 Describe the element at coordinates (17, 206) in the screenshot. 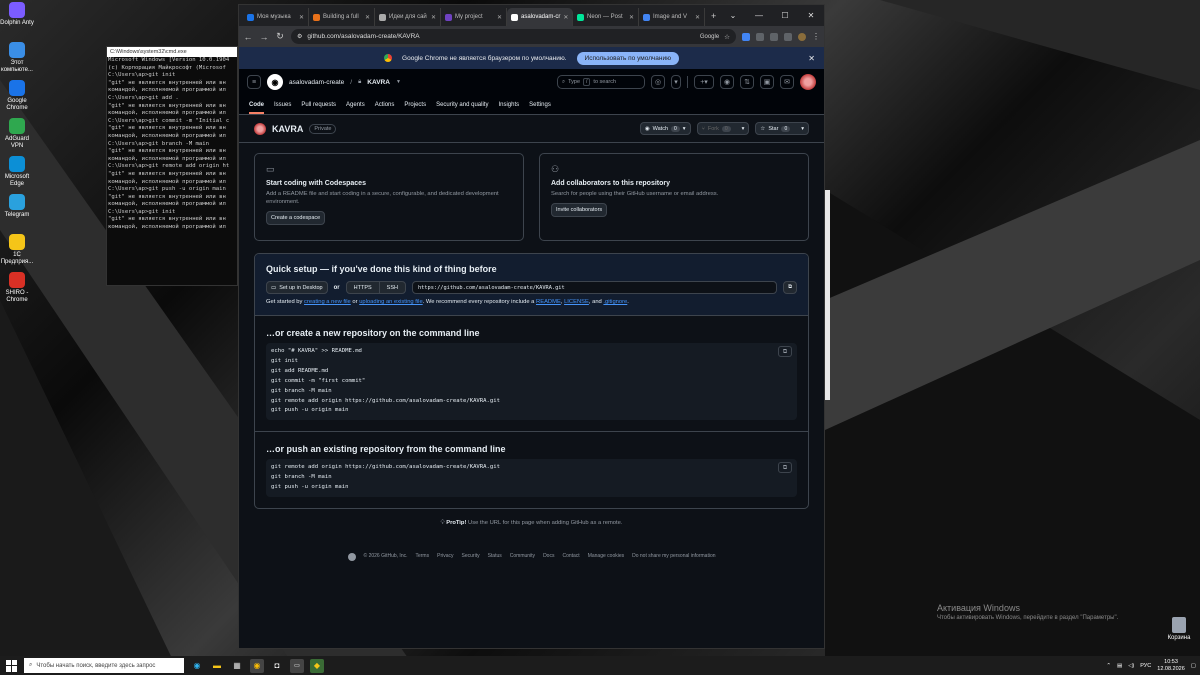

I see `desktop-icon: Telegram` at that location.